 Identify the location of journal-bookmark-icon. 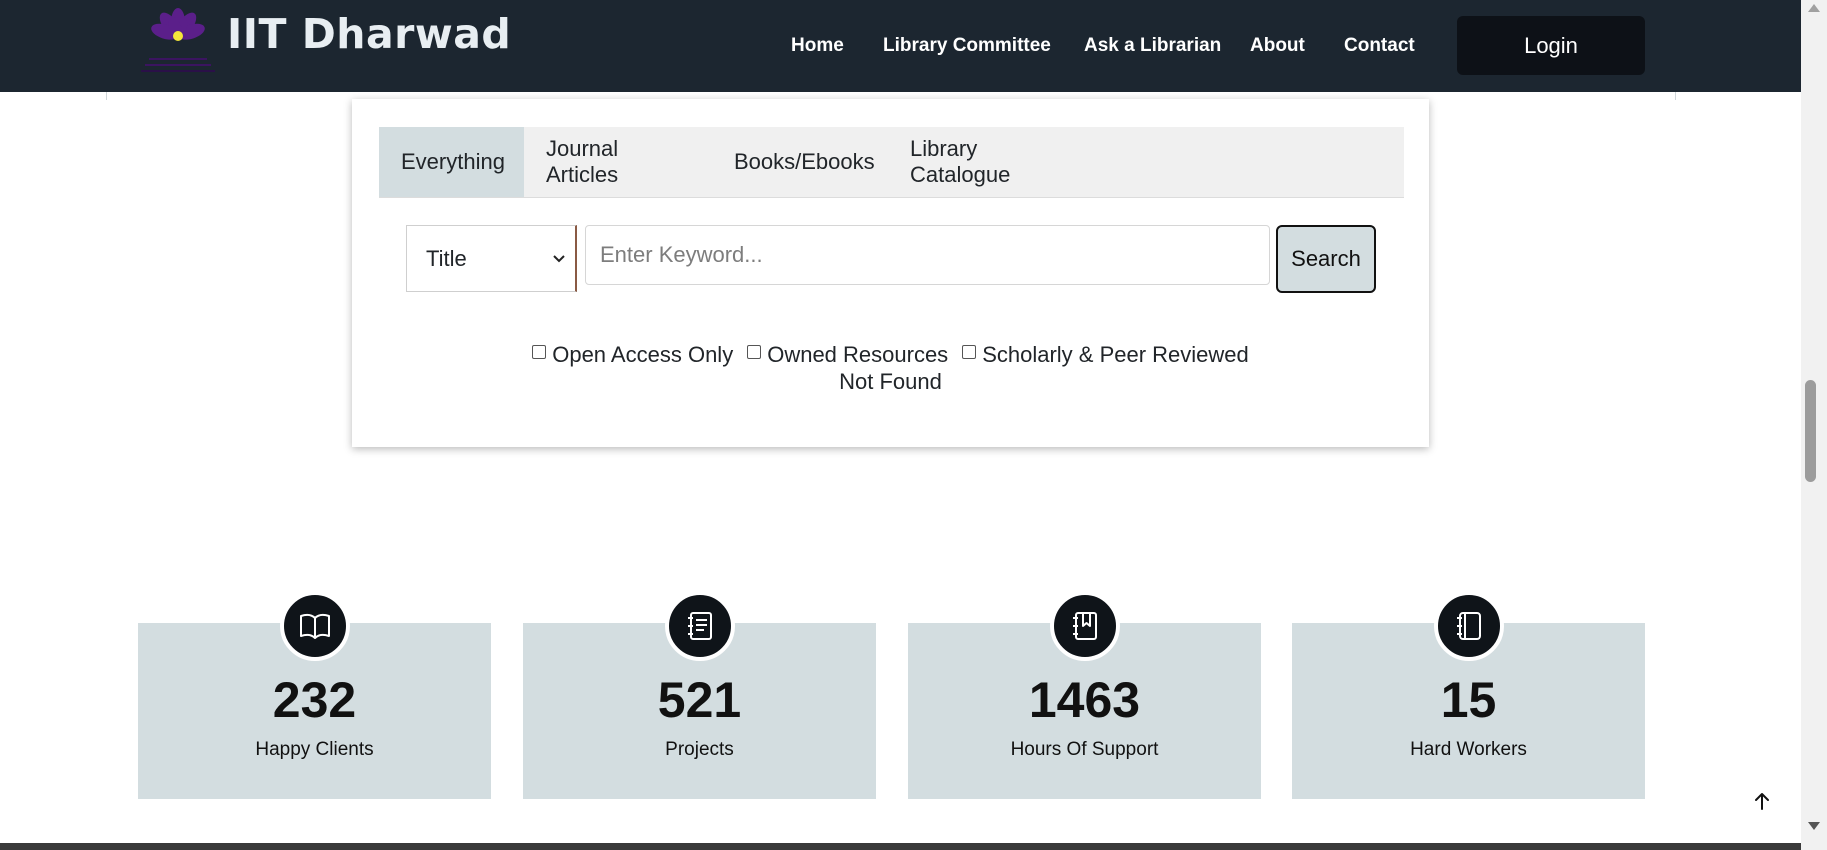
(1084, 626).